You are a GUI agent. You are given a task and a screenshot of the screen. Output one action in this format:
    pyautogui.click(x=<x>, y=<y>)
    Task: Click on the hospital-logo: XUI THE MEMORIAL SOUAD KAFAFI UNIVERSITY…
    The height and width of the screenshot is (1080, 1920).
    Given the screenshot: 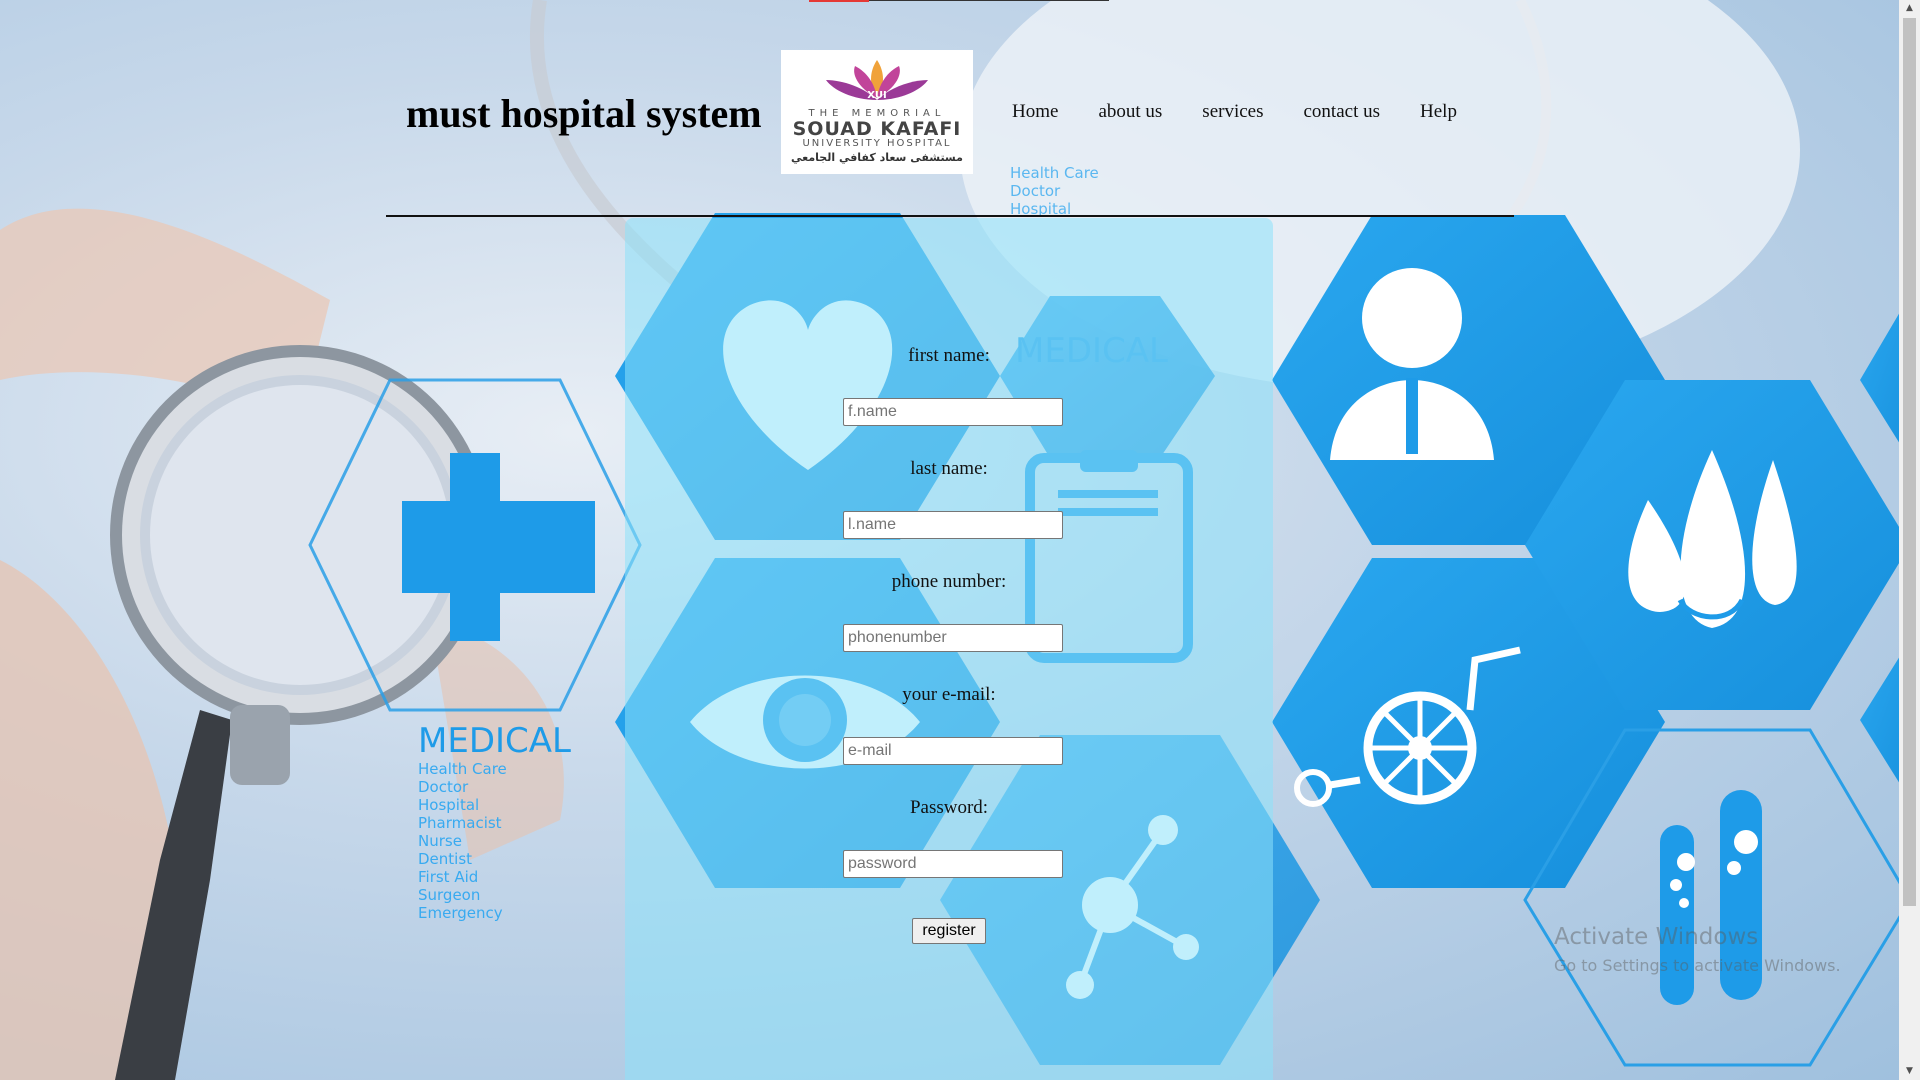 What is the action you would take?
    pyautogui.click(x=877, y=112)
    